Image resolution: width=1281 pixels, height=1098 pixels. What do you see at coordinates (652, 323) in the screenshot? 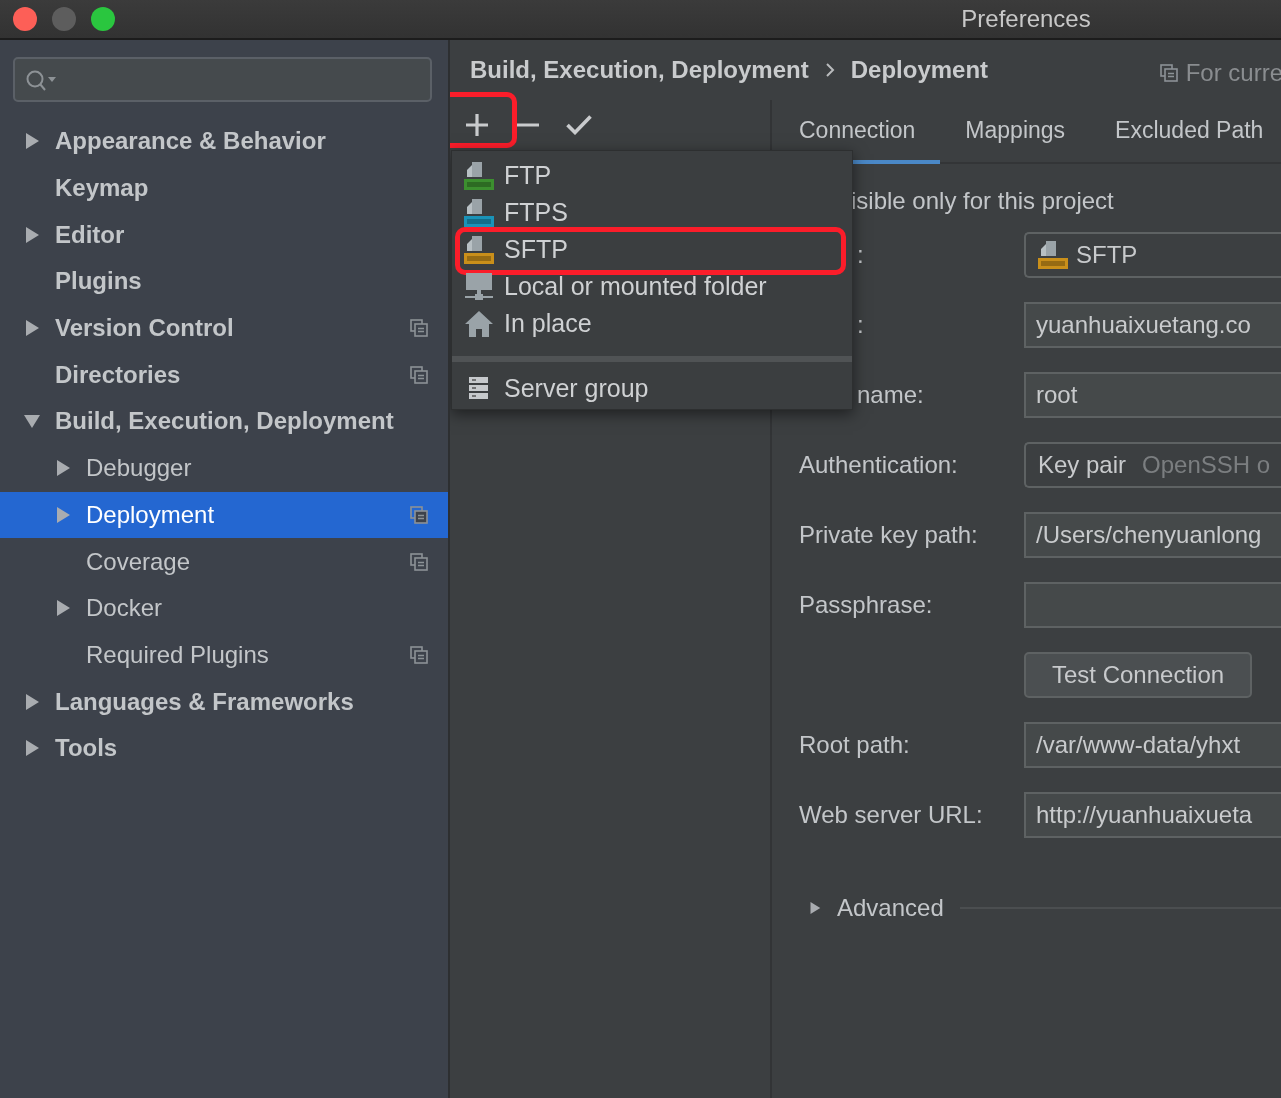
I see `menu-item: In place` at bounding box center [652, 323].